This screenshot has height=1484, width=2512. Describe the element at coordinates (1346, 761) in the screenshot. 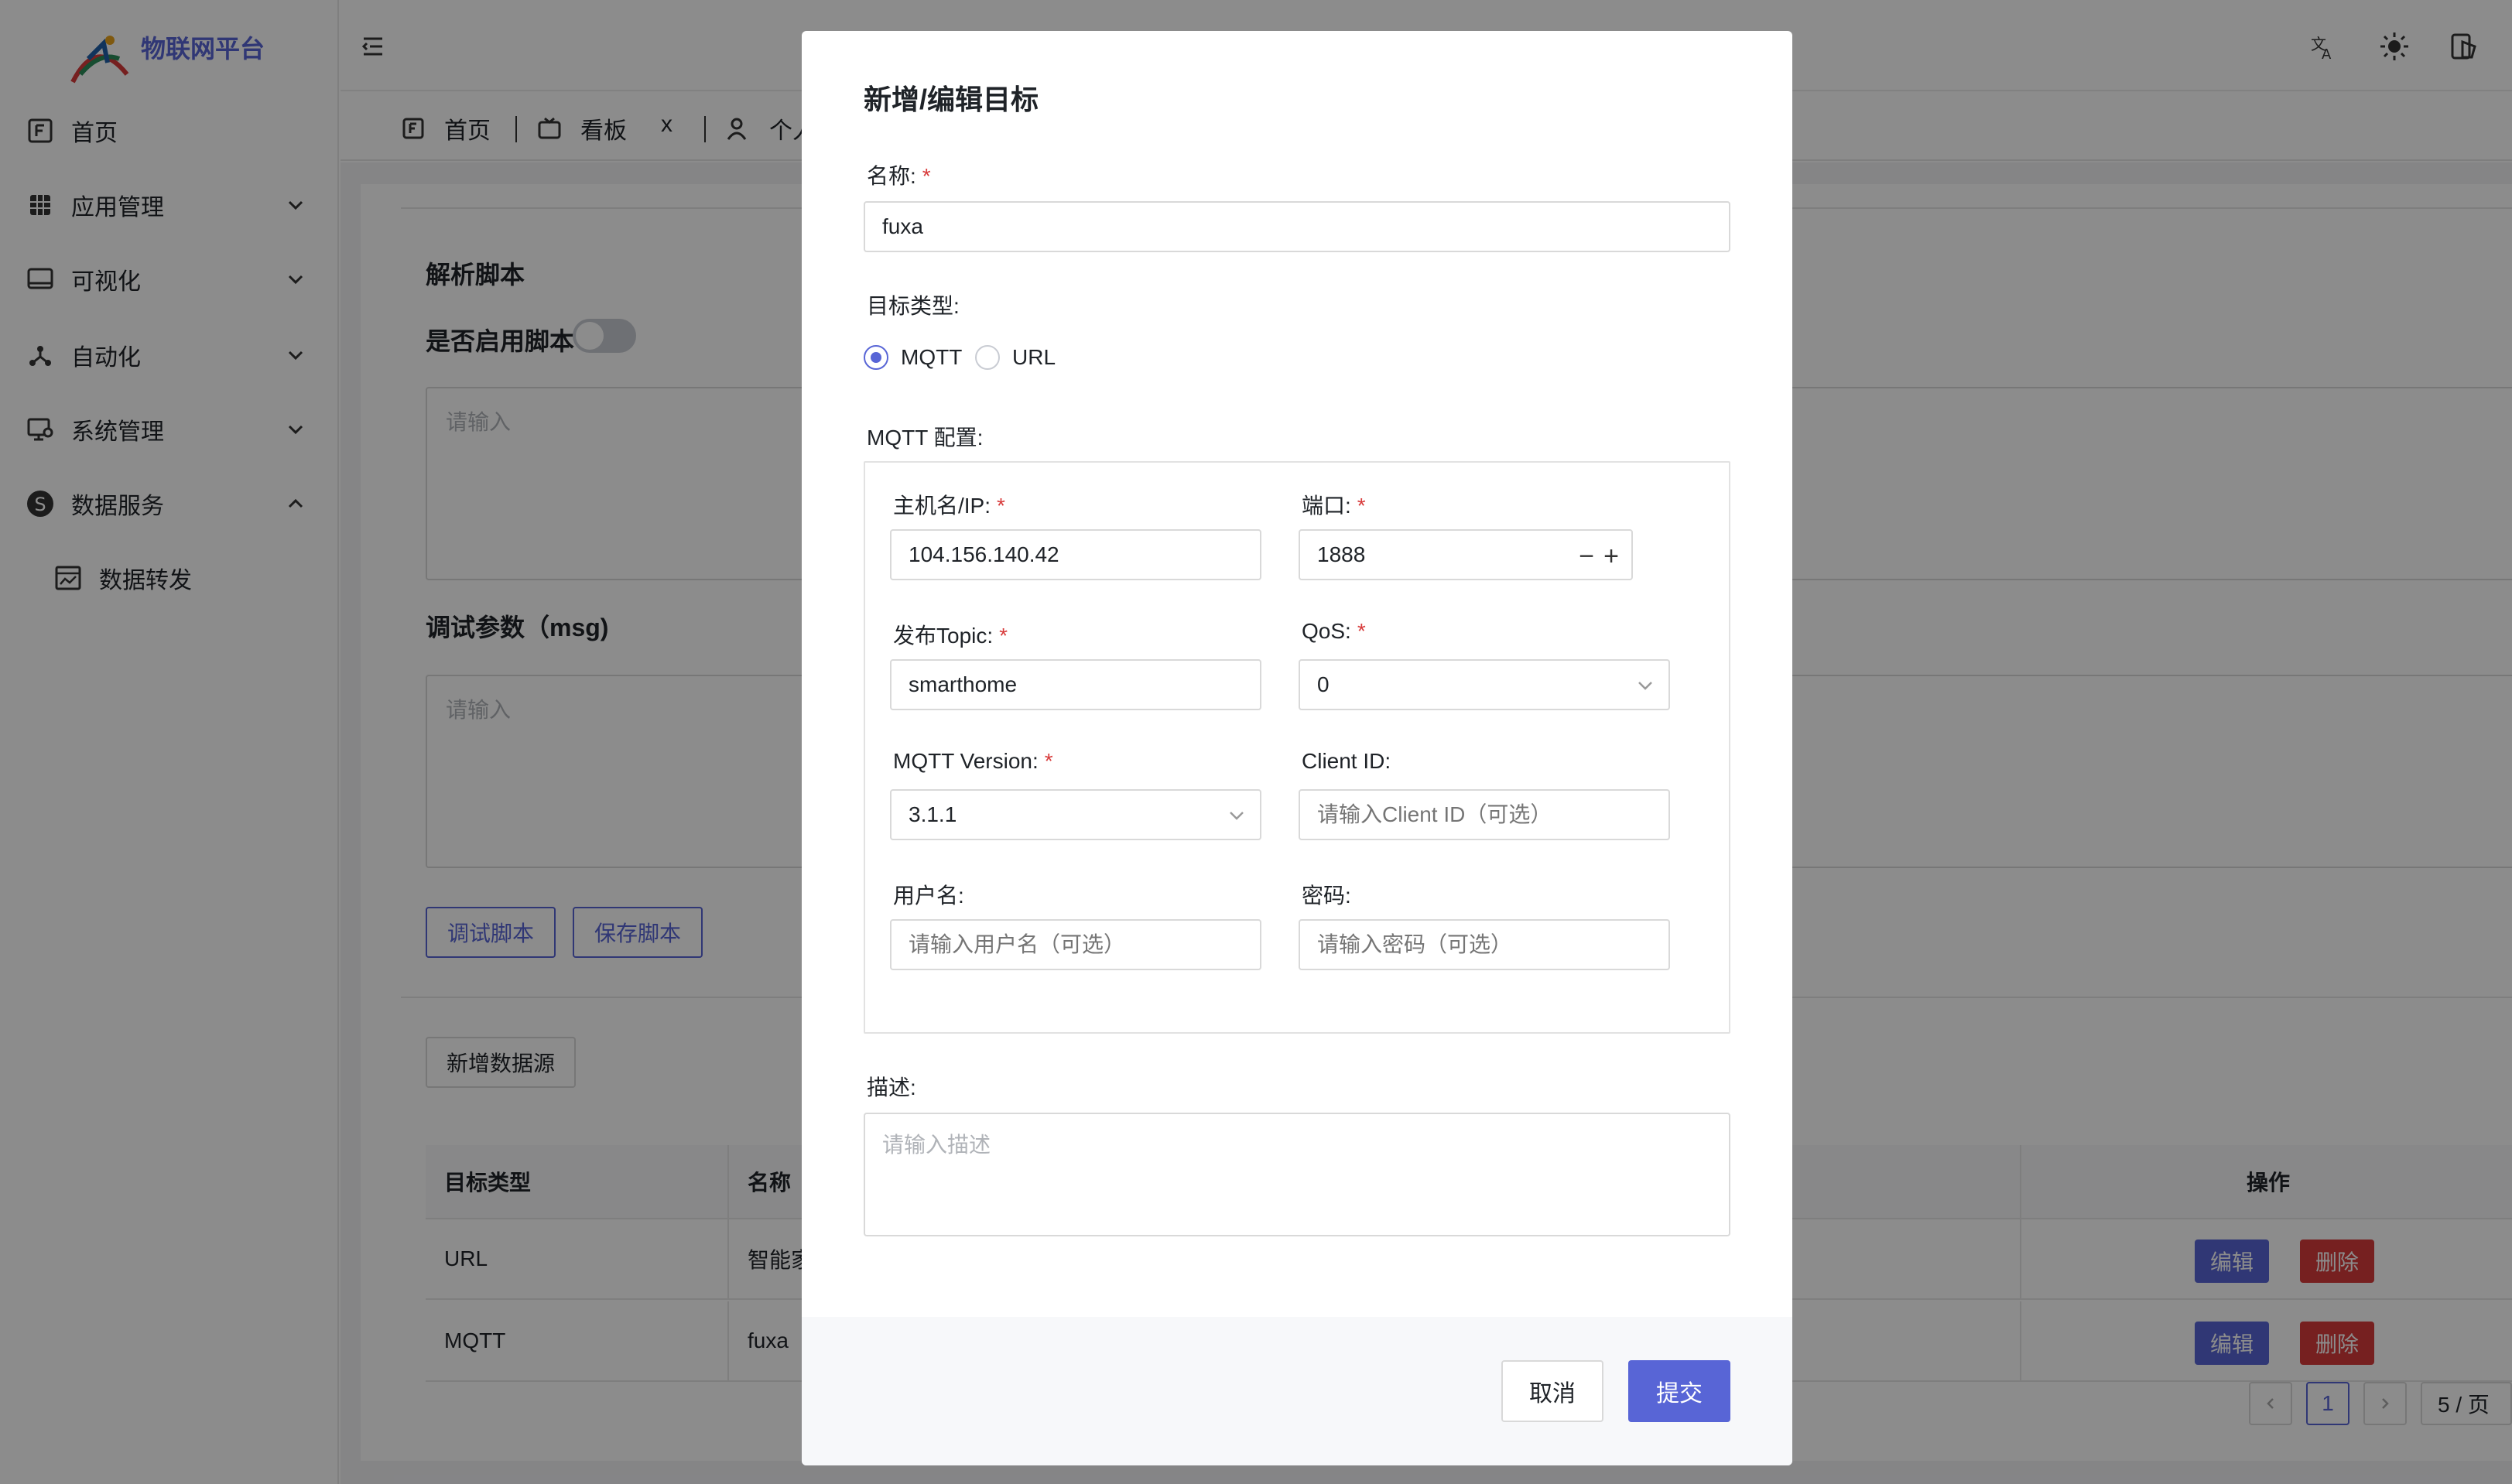

I see `client-id-label: Client ID:` at that location.